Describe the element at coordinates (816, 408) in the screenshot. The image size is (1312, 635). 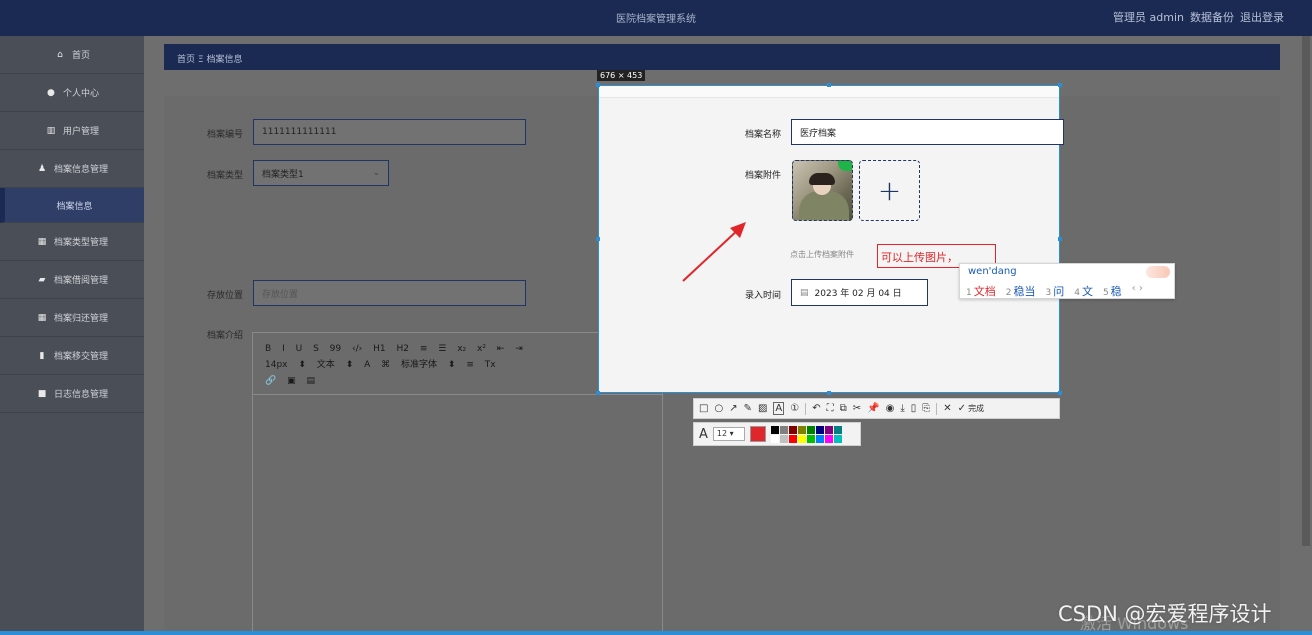
I see `undo-icon: ↶` at that location.